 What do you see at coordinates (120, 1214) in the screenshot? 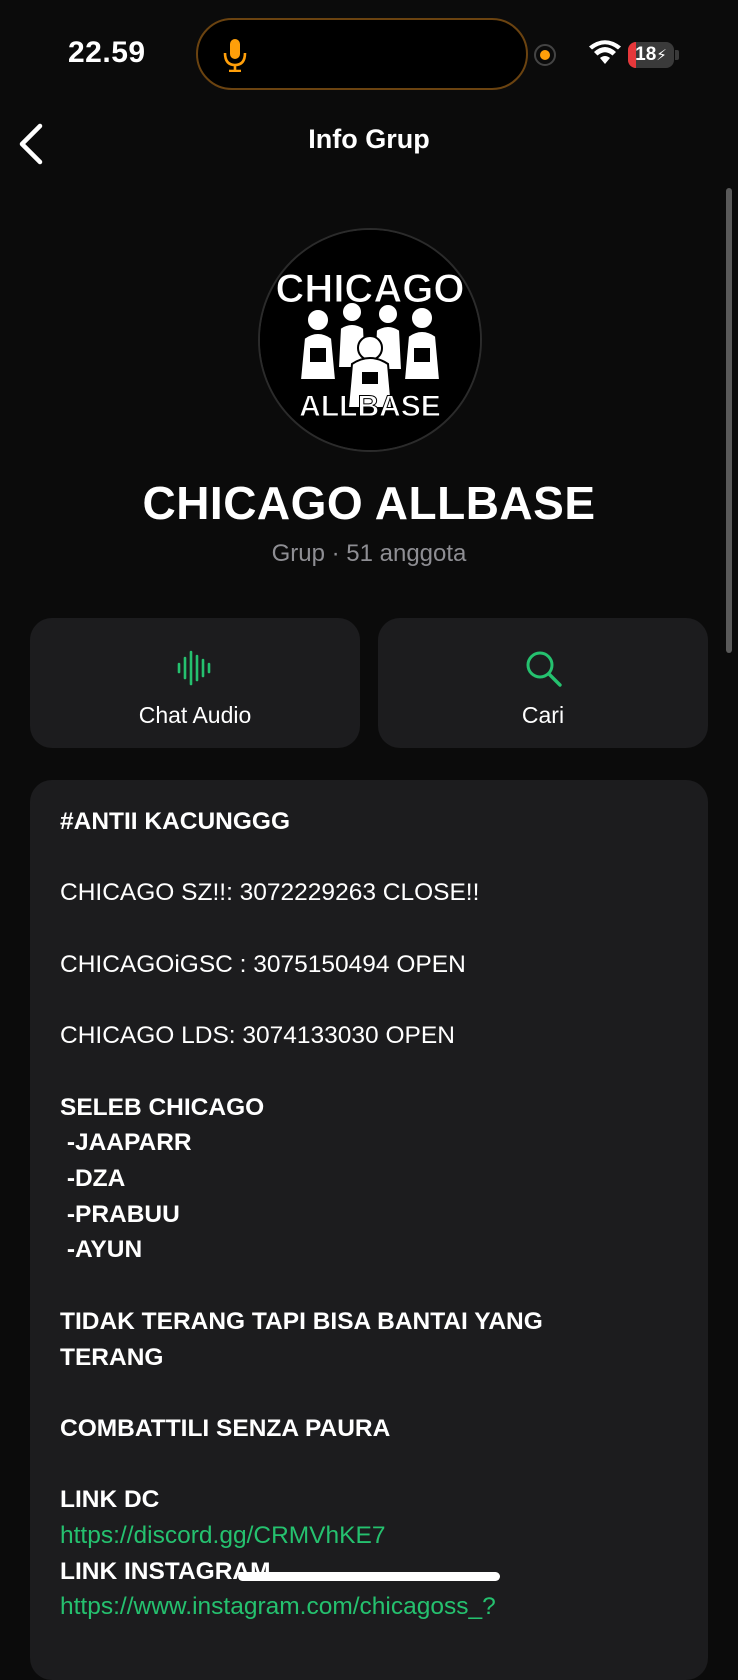
I see `seleb-item: -PRABUU` at bounding box center [120, 1214].